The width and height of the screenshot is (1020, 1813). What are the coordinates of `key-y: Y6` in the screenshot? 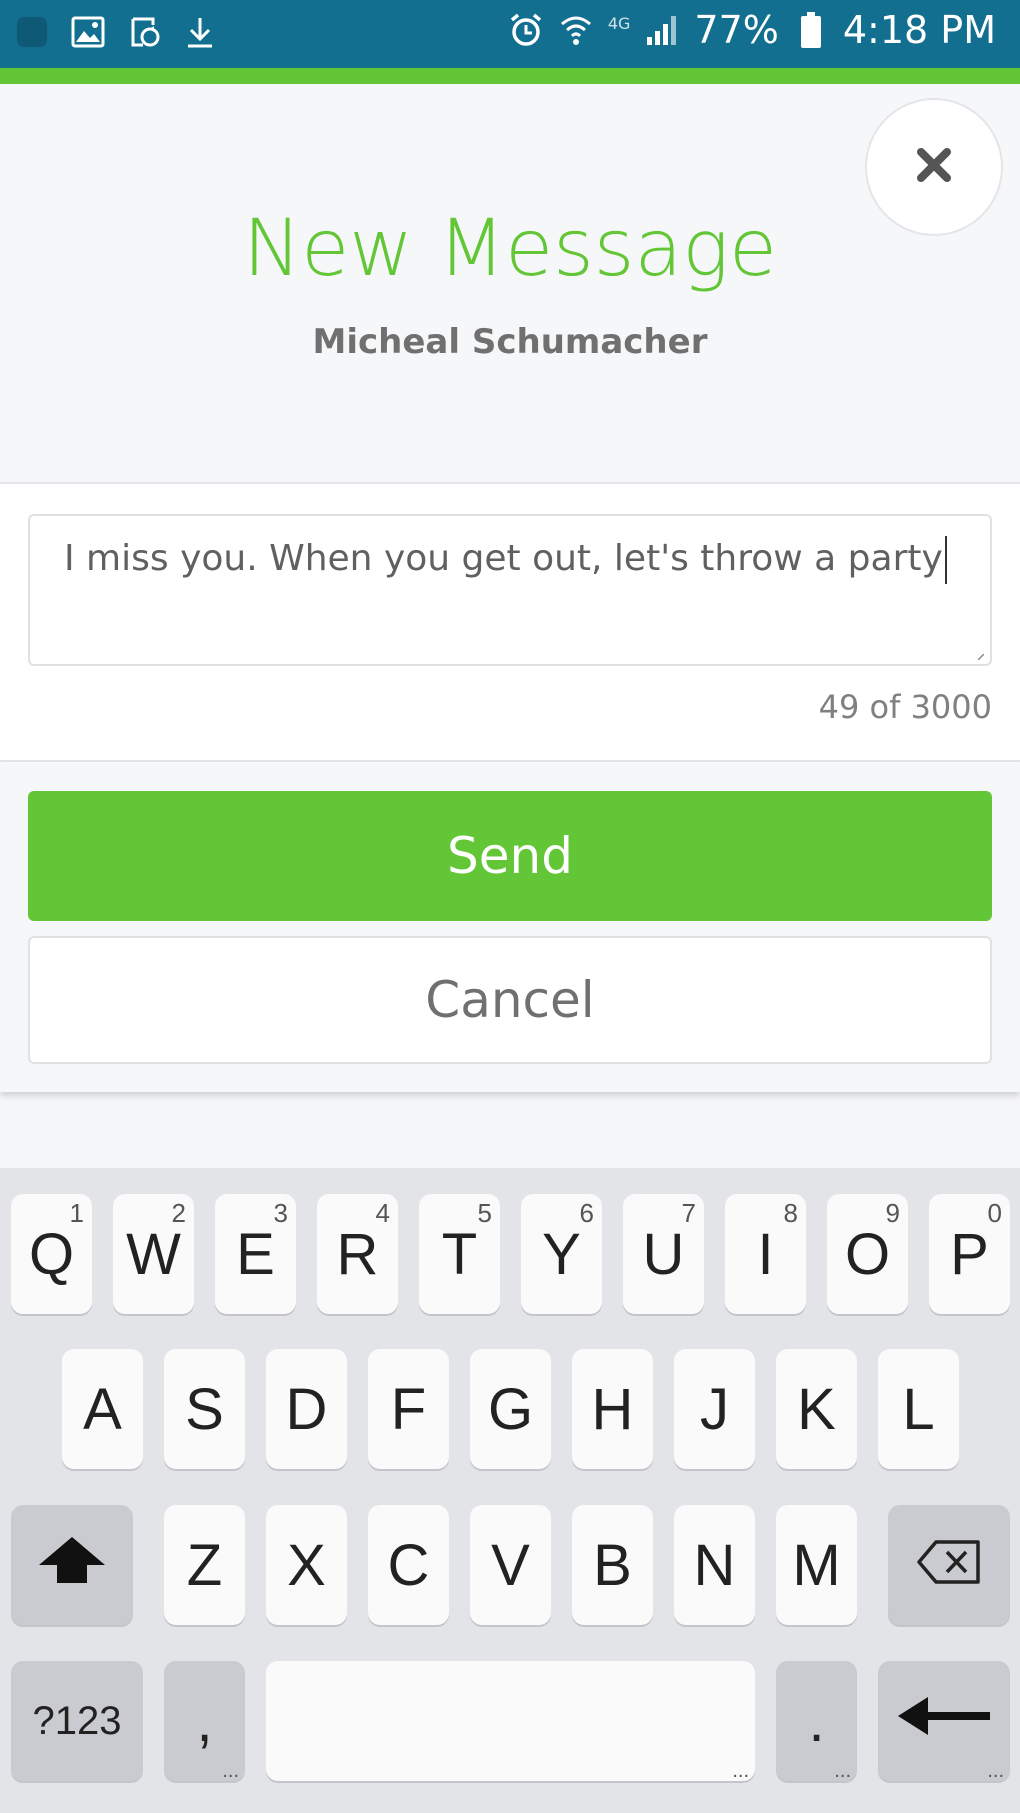 It's located at (561, 1254).